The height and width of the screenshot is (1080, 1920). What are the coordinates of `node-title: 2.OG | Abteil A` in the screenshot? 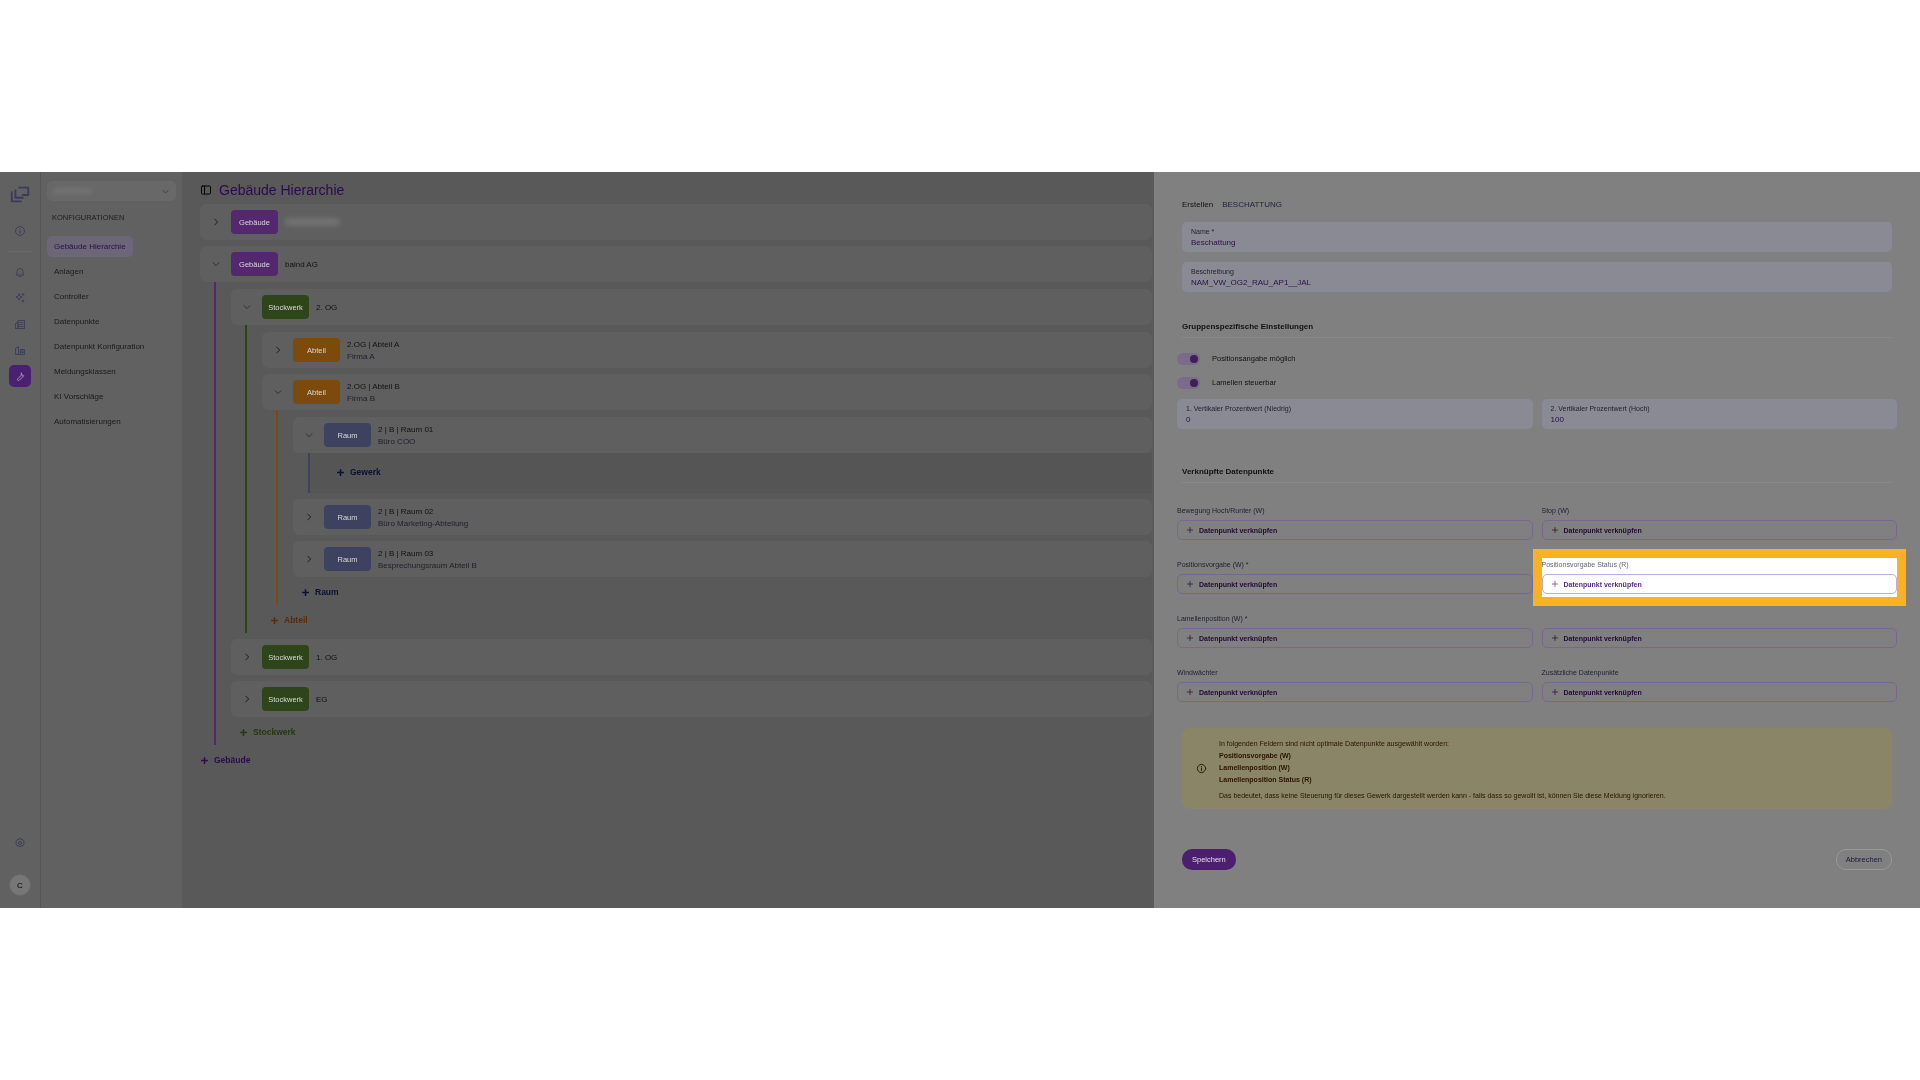 It's located at (373, 344).